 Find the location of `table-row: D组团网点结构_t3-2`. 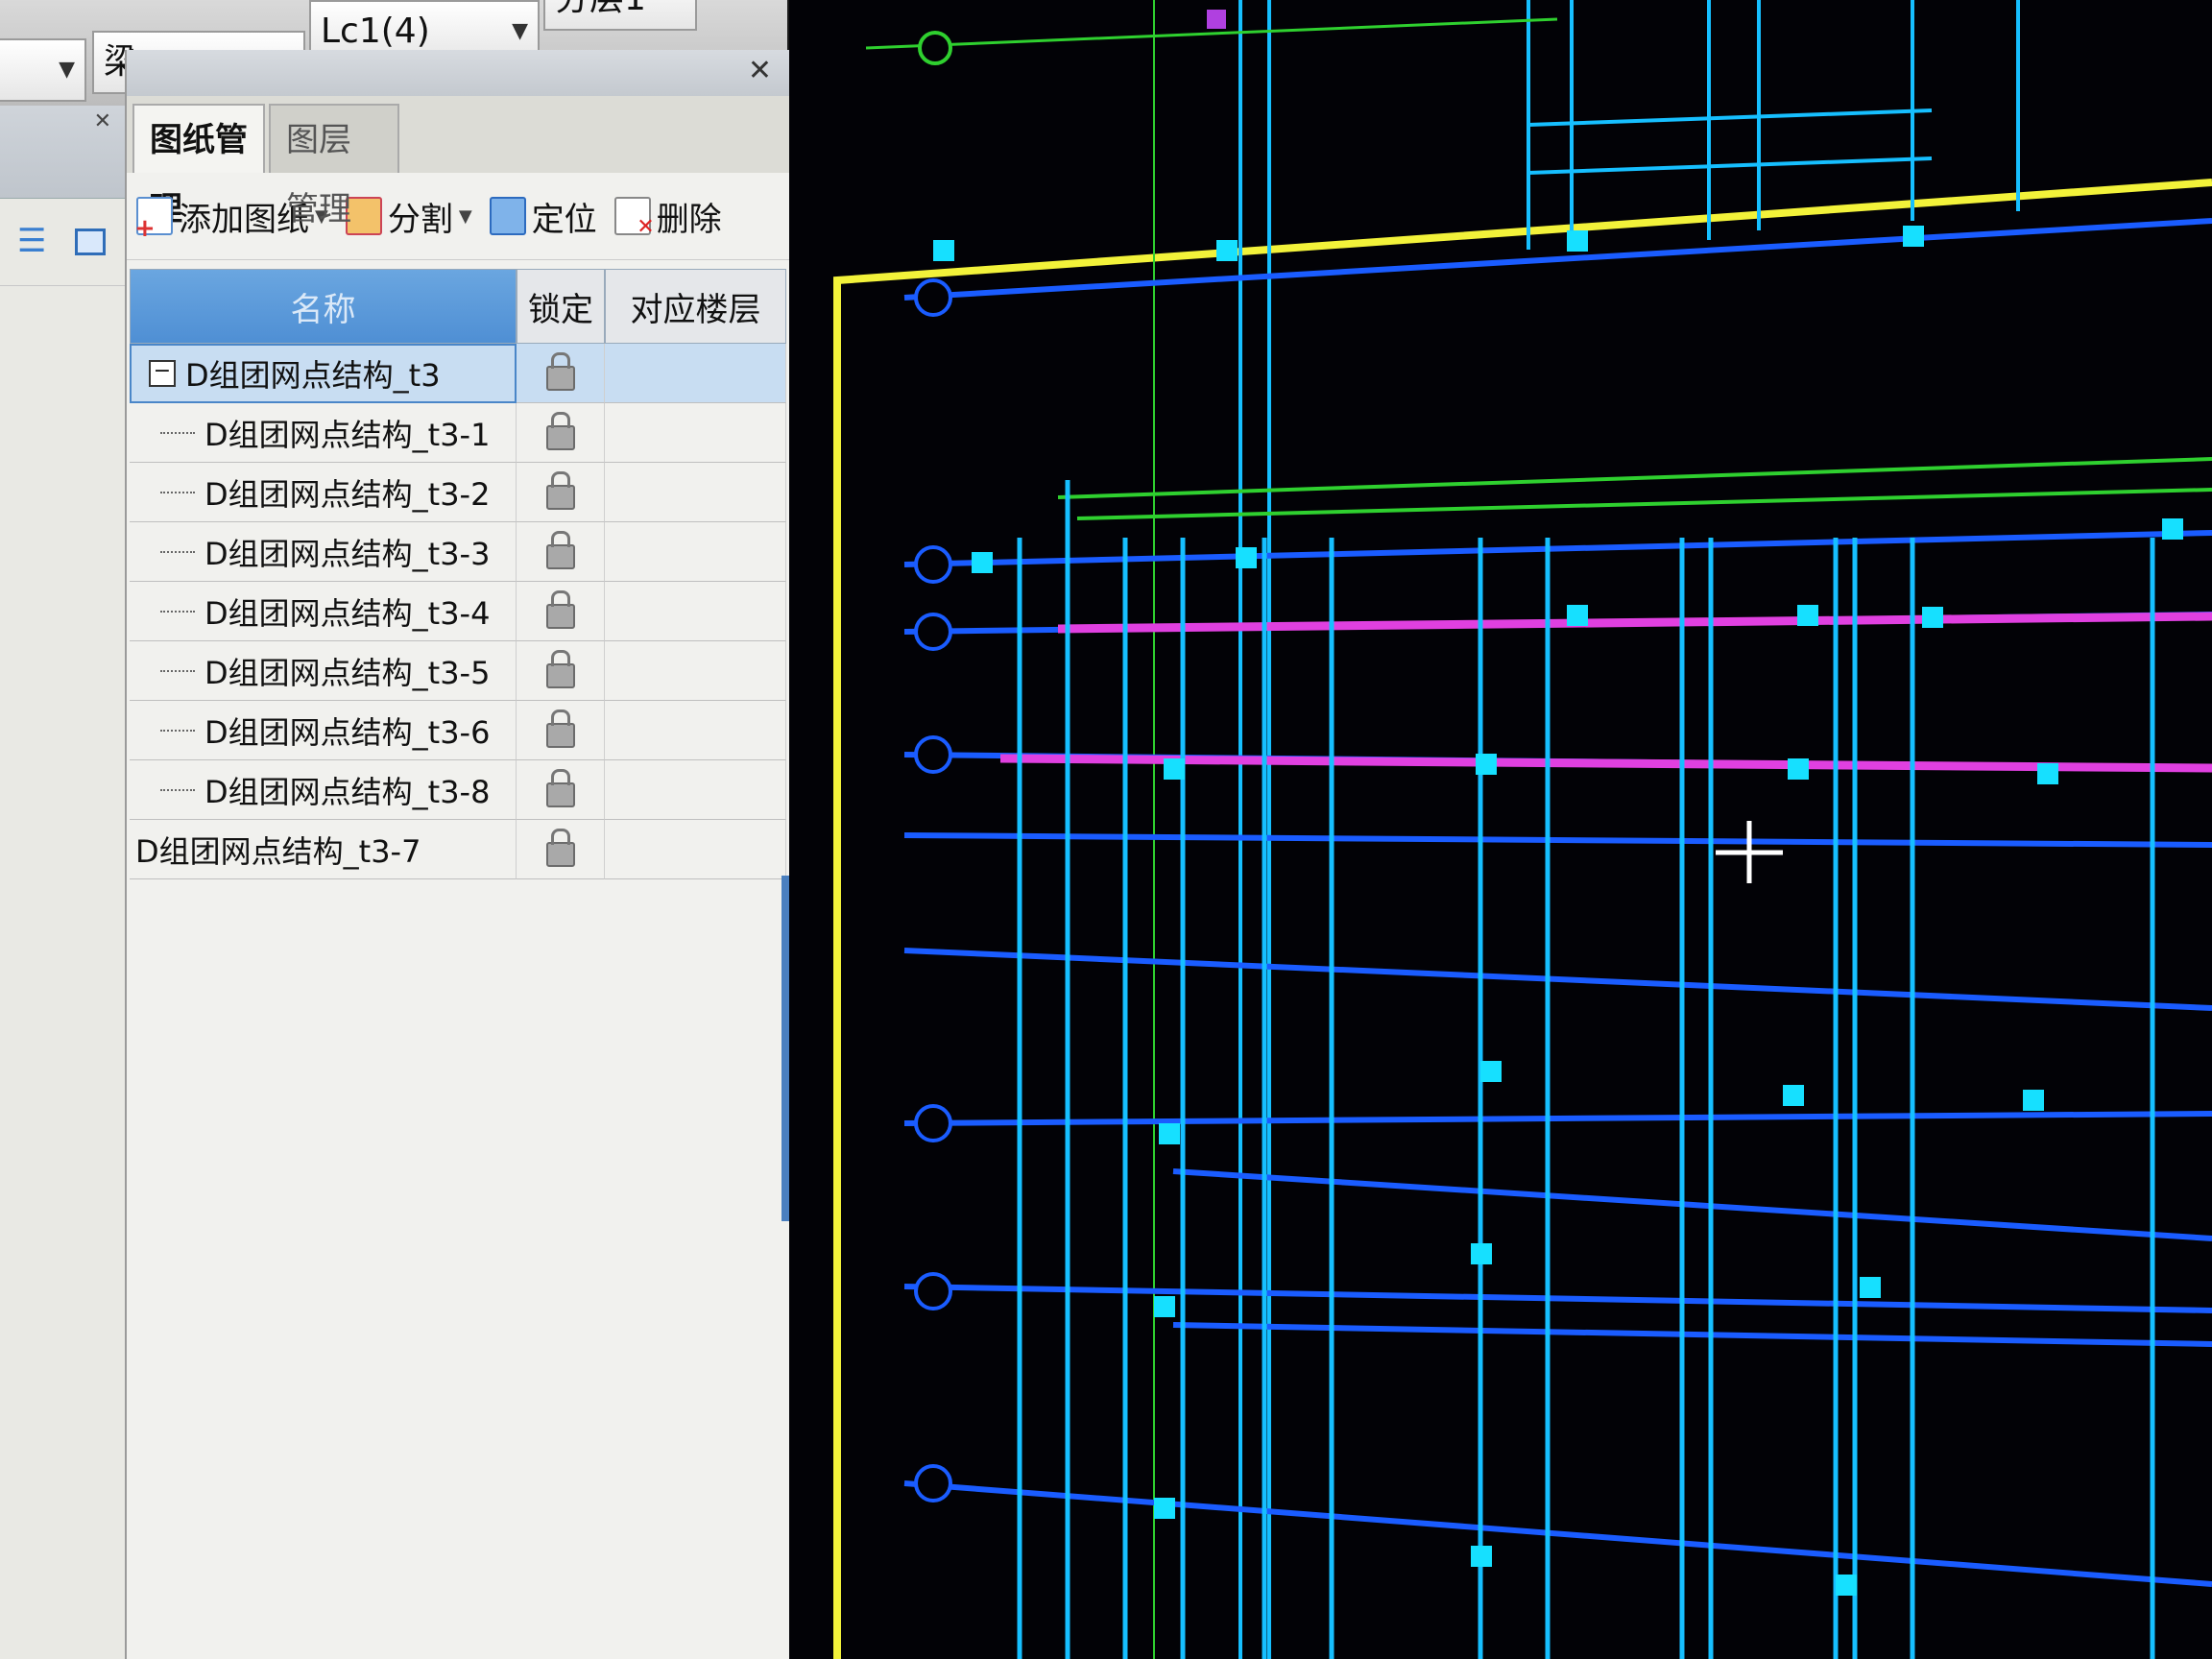

table-row: D组团网点结构_t3-2 is located at coordinates (458, 492).